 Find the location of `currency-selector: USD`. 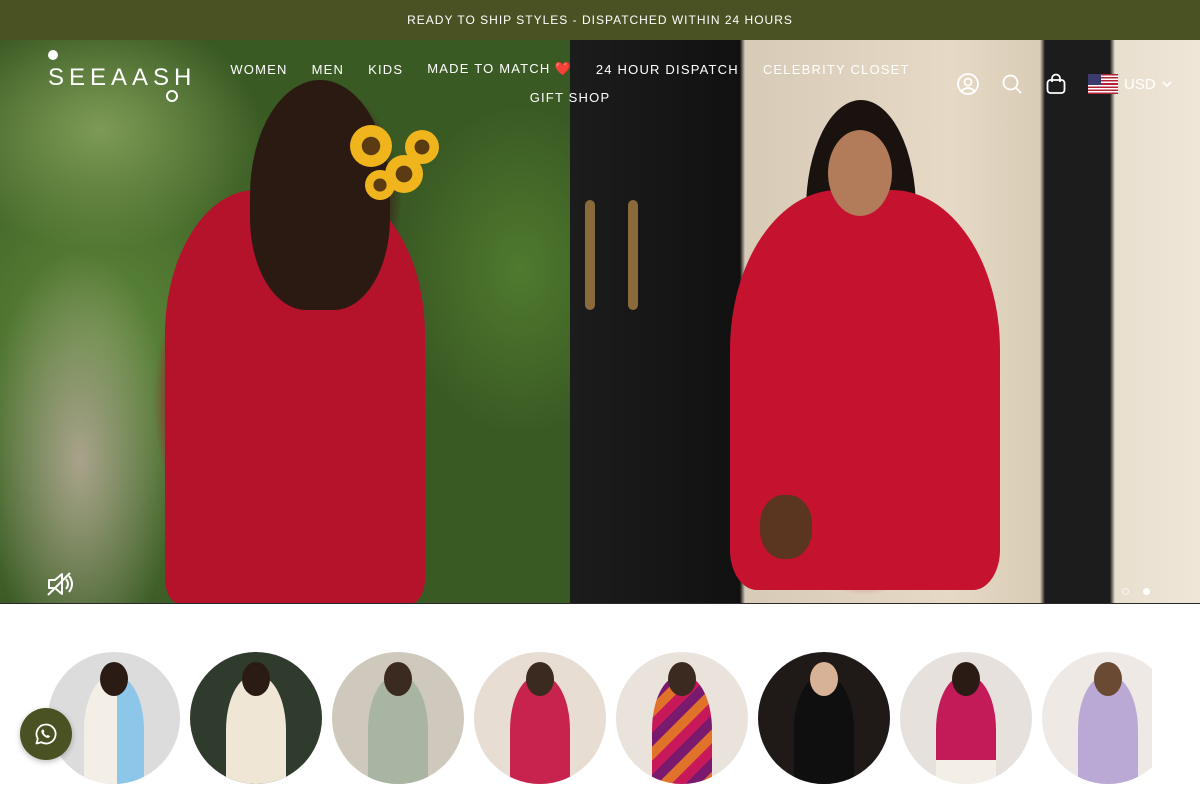

currency-selector: USD is located at coordinates (1130, 84).